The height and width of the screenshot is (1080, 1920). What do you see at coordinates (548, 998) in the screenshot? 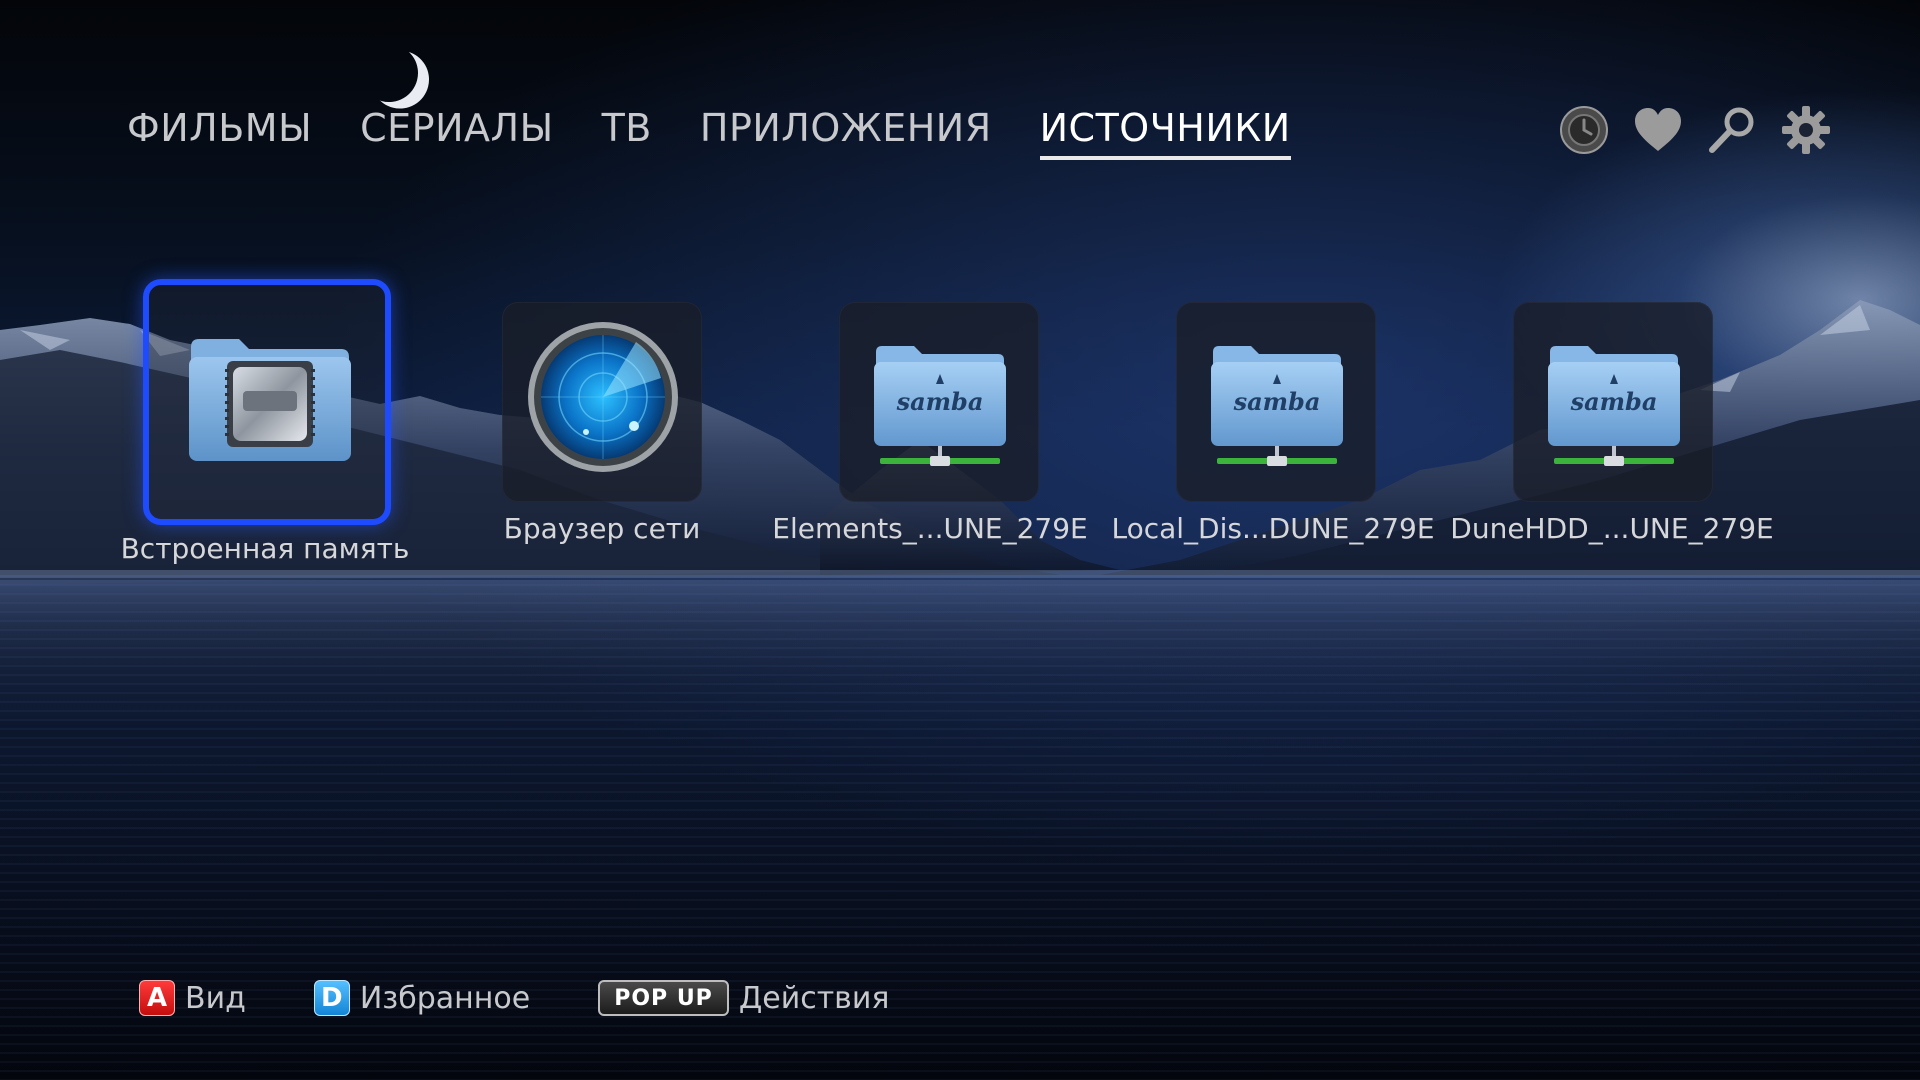
I see `remote-key-hints: A Вид D Избранное POP UP Действия` at bounding box center [548, 998].